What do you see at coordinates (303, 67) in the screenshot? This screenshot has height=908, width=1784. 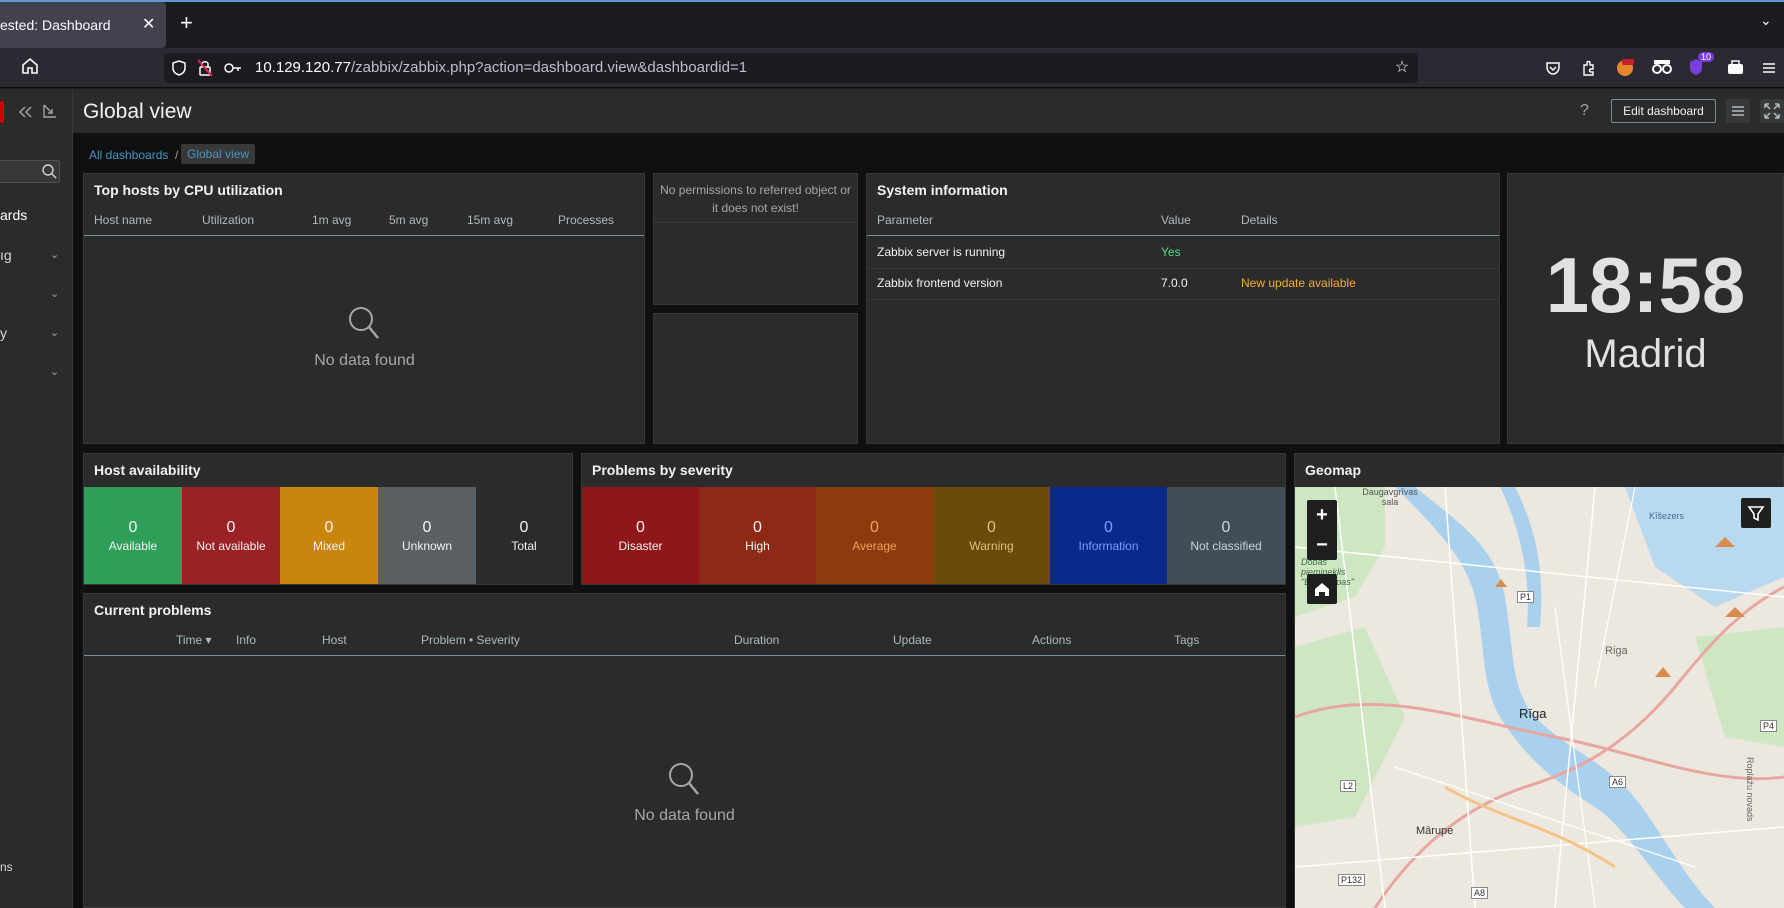 I see `url-host: 10.129.120.77` at bounding box center [303, 67].